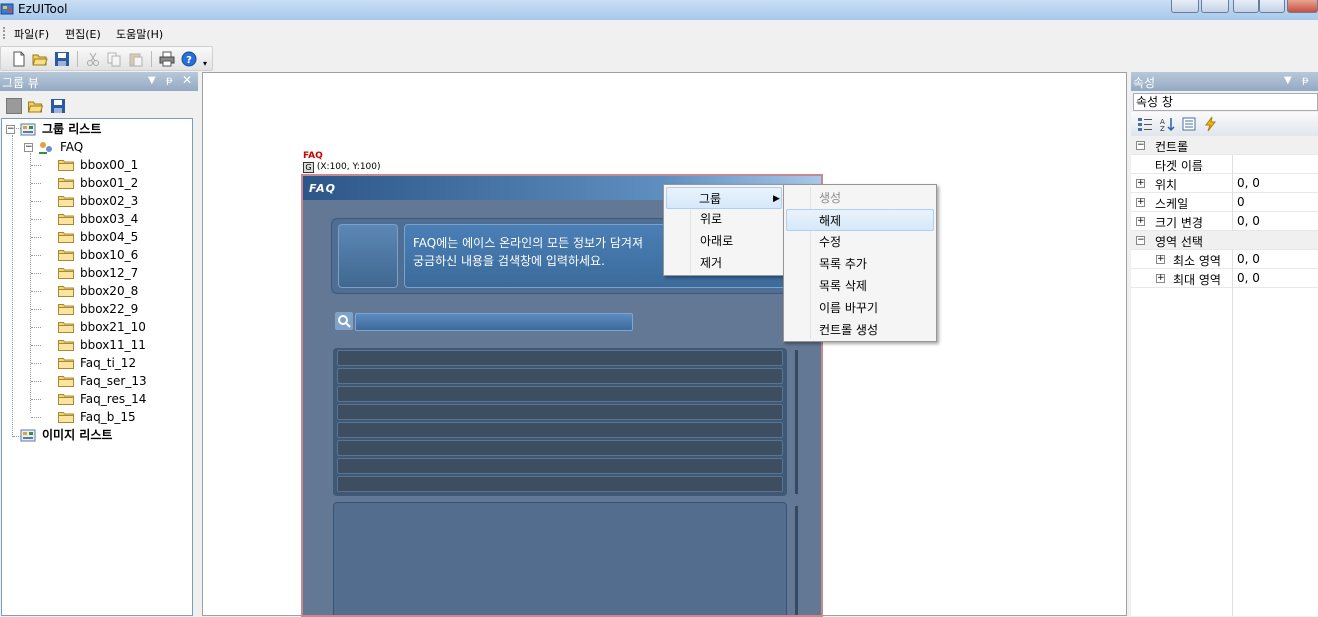  What do you see at coordinates (1189, 124) in the screenshot?
I see `property-pages-icon` at bounding box center [1189, 124].